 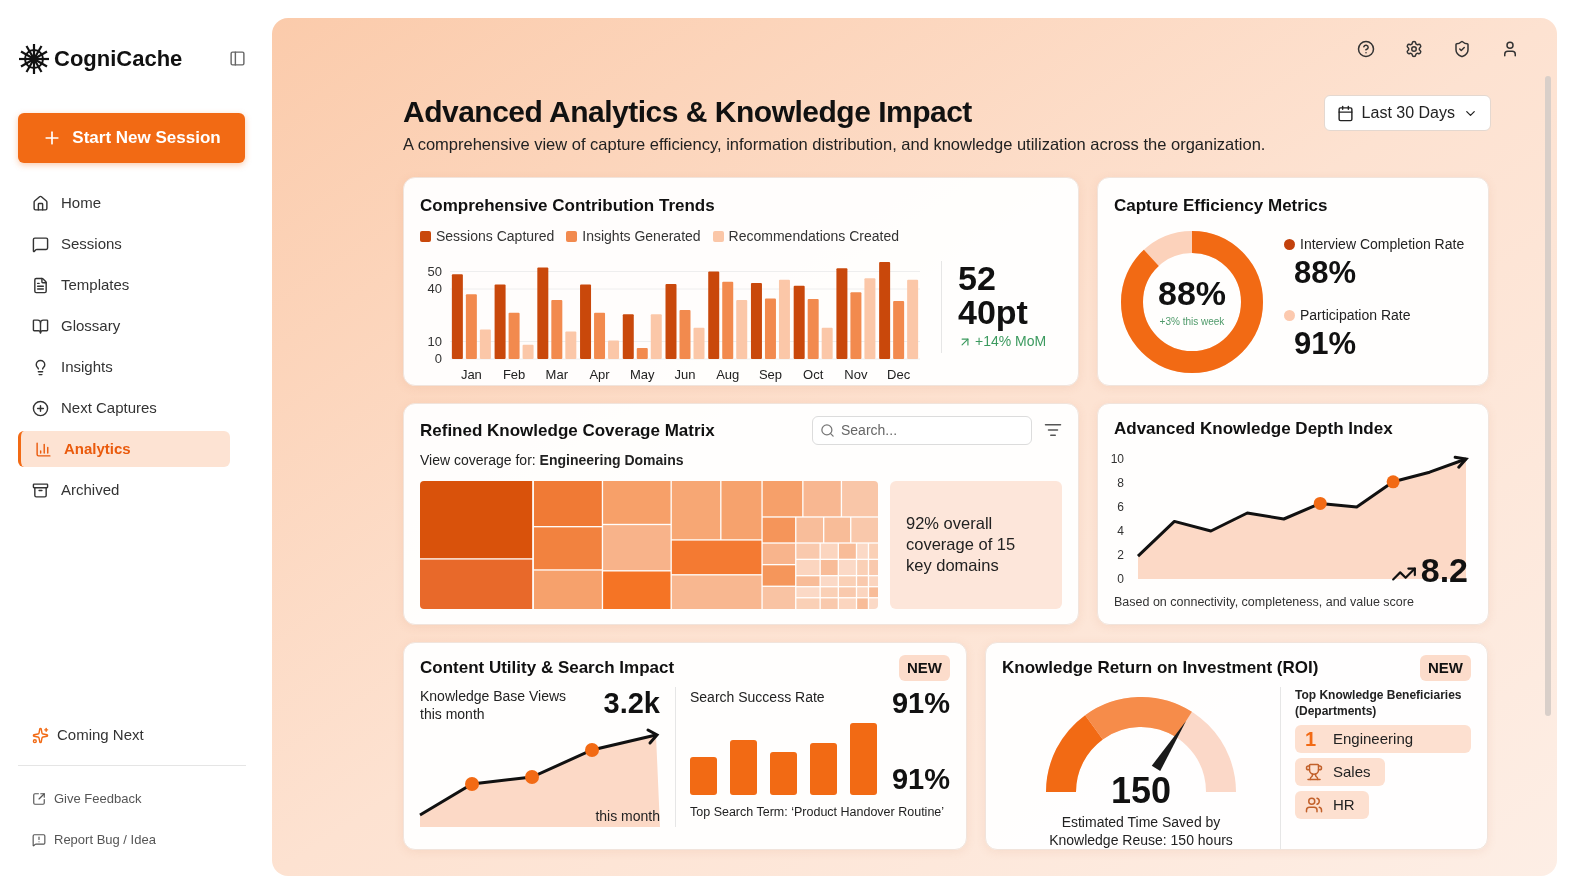 What do you see at coordinates (1264, 603) in the screenshot?
I see `depth-note: Based on connectivity, completeness, and value score` at bounding box center [1264, 603].